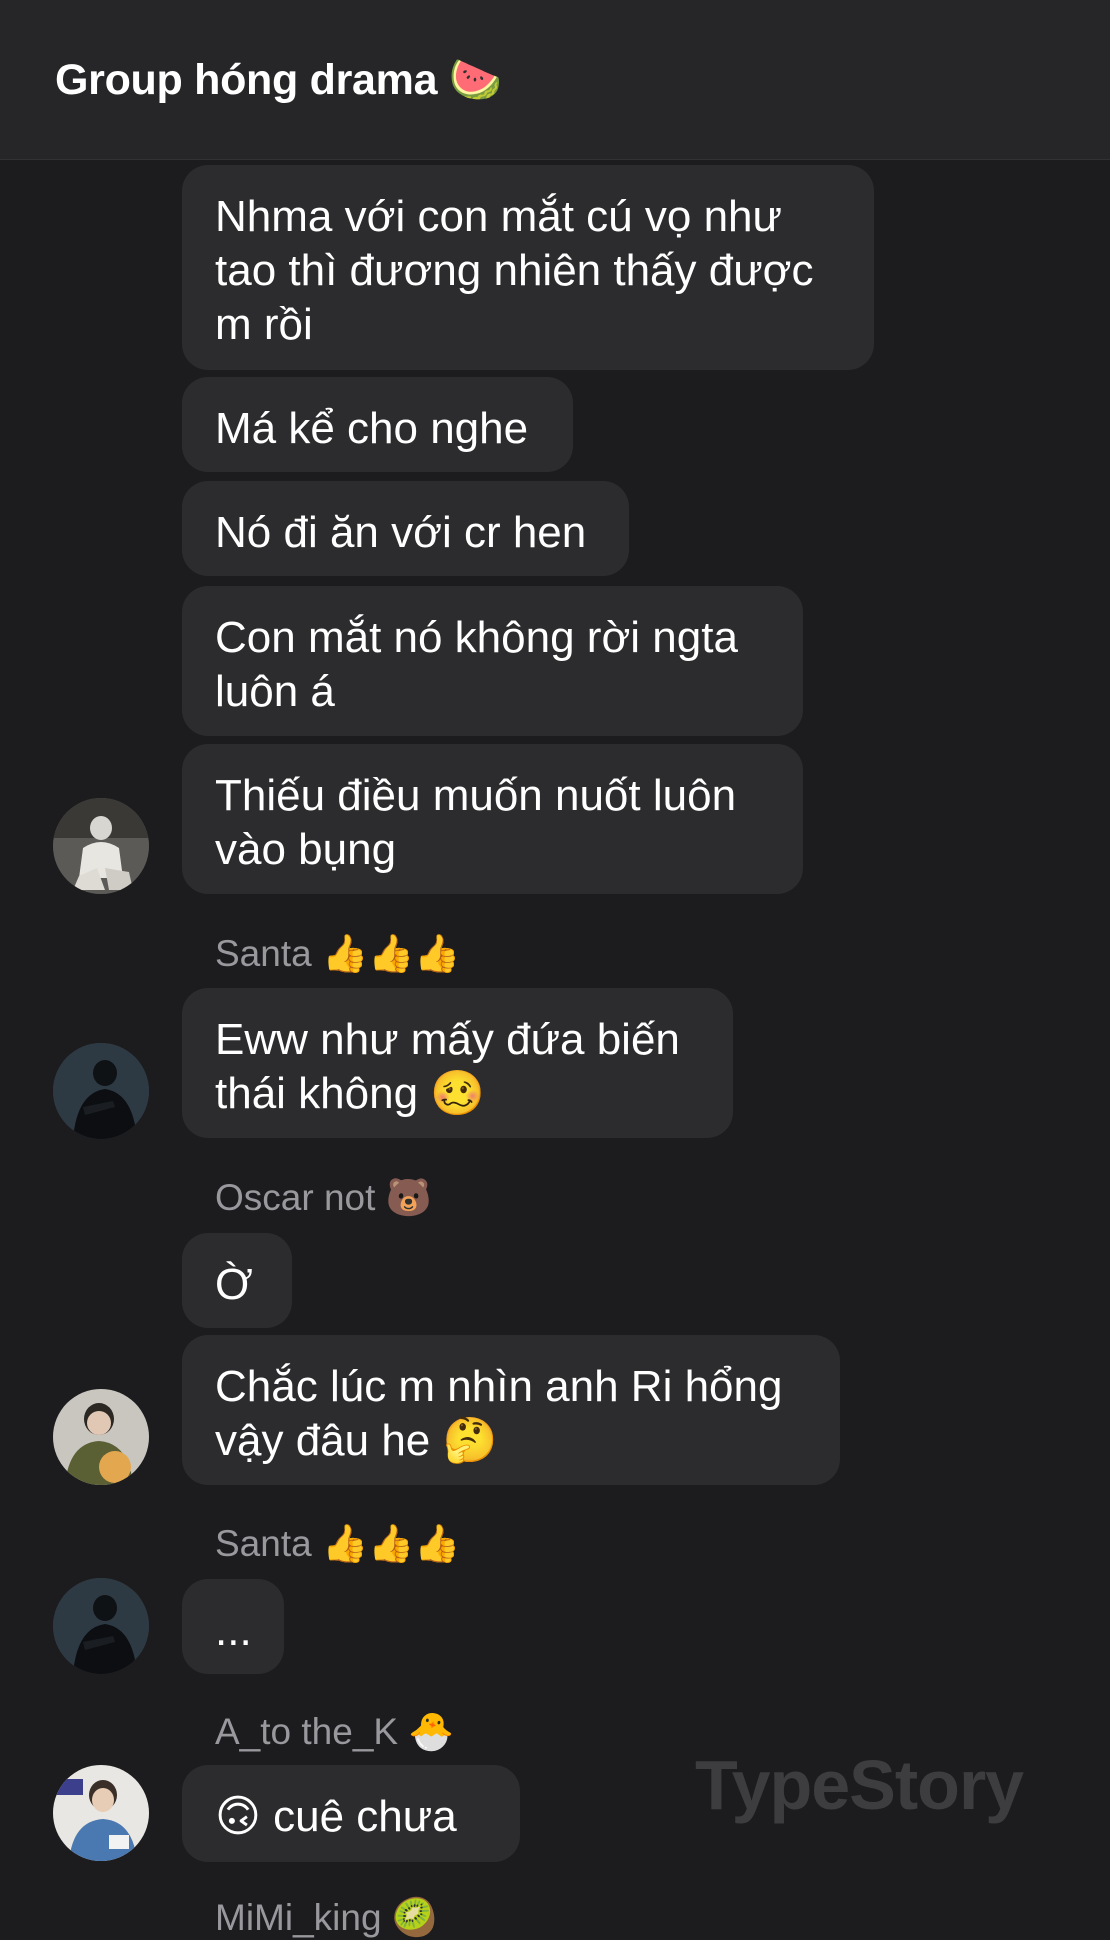  I want to click on group-title: Group hóng drama 🍉, so click(278, 80).